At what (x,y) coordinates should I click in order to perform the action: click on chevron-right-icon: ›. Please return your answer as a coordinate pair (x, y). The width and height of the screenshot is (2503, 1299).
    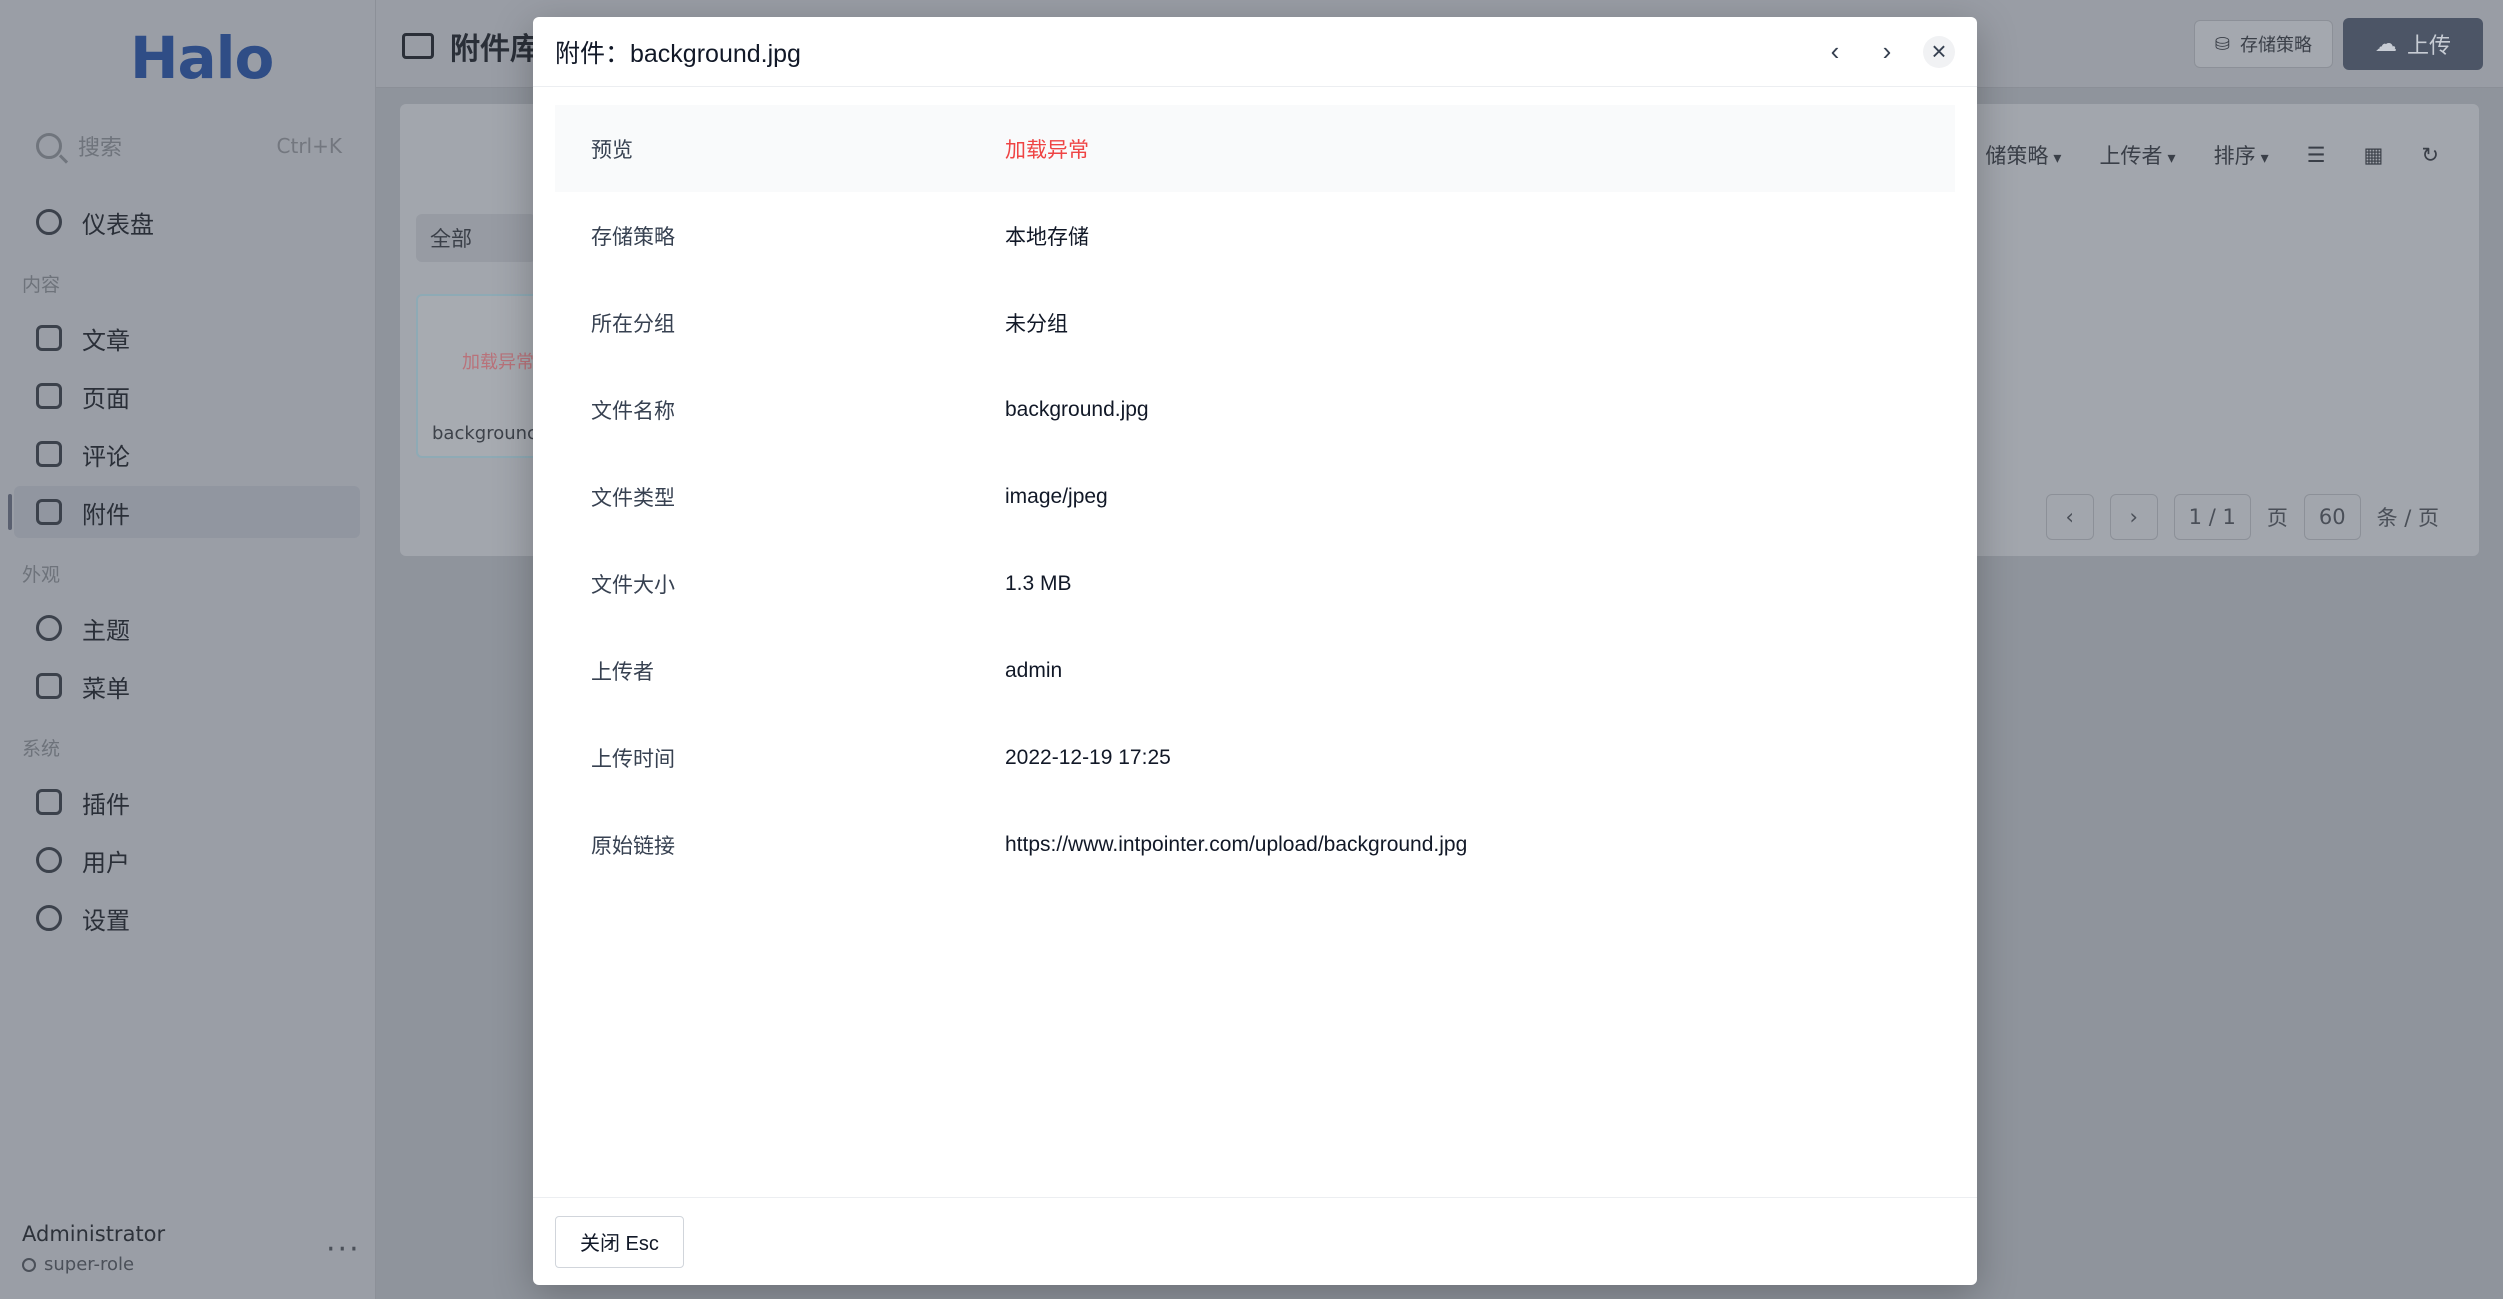
    Looking at the image, I should click on (1887, 52).